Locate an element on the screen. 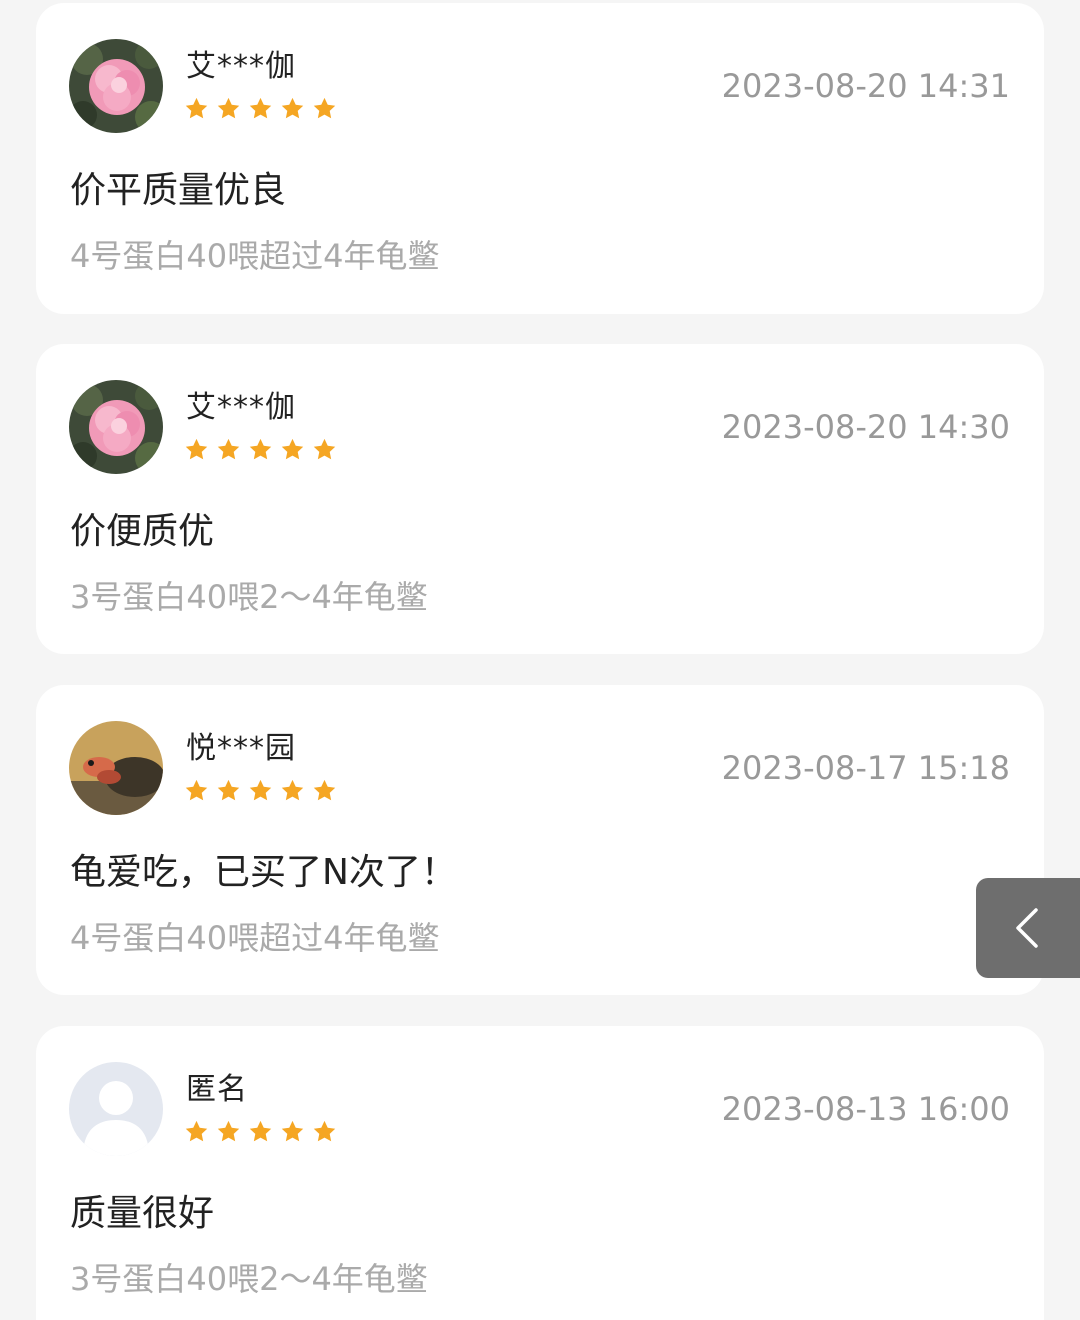 The width and height of the screenshot is (1080, 1320). turtle-avatar-icon is located at coordinates (116, 768).